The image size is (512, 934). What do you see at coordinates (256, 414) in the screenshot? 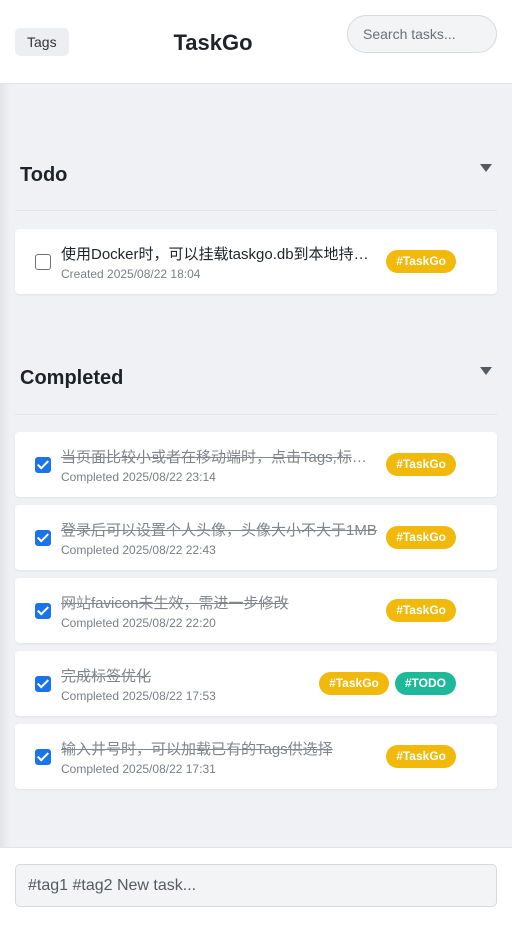
I see `completed-divider` at bounding box center [256, 414].